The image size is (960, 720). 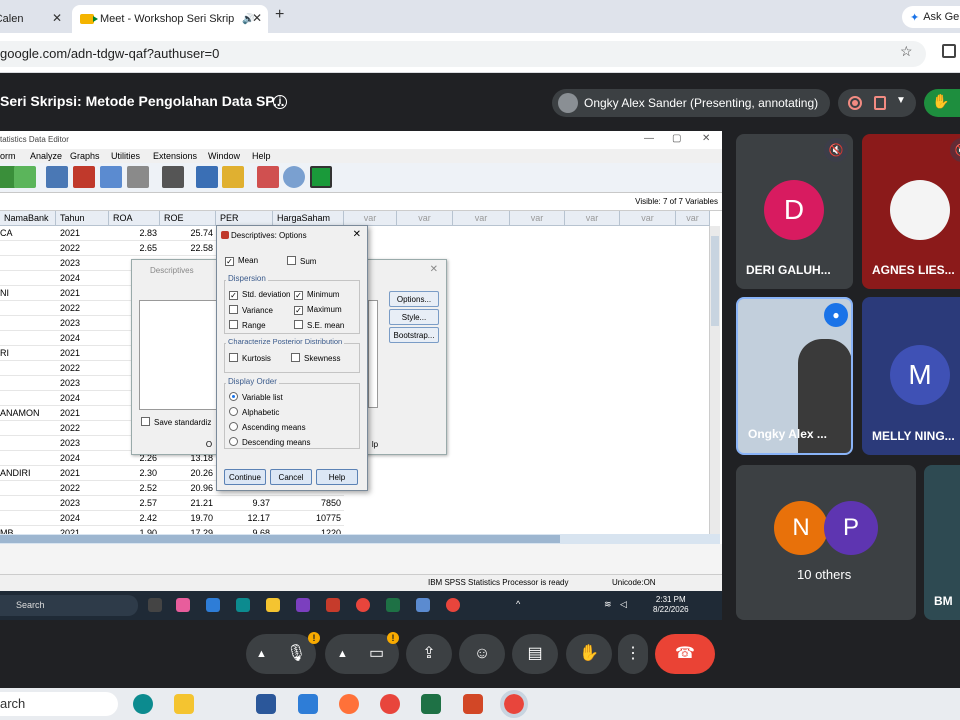 What do you see at coordinates (259, 295) in the screenshot?
I see `std-deviation-checkbox: Std. deviation` at bounding box center [259, 295].